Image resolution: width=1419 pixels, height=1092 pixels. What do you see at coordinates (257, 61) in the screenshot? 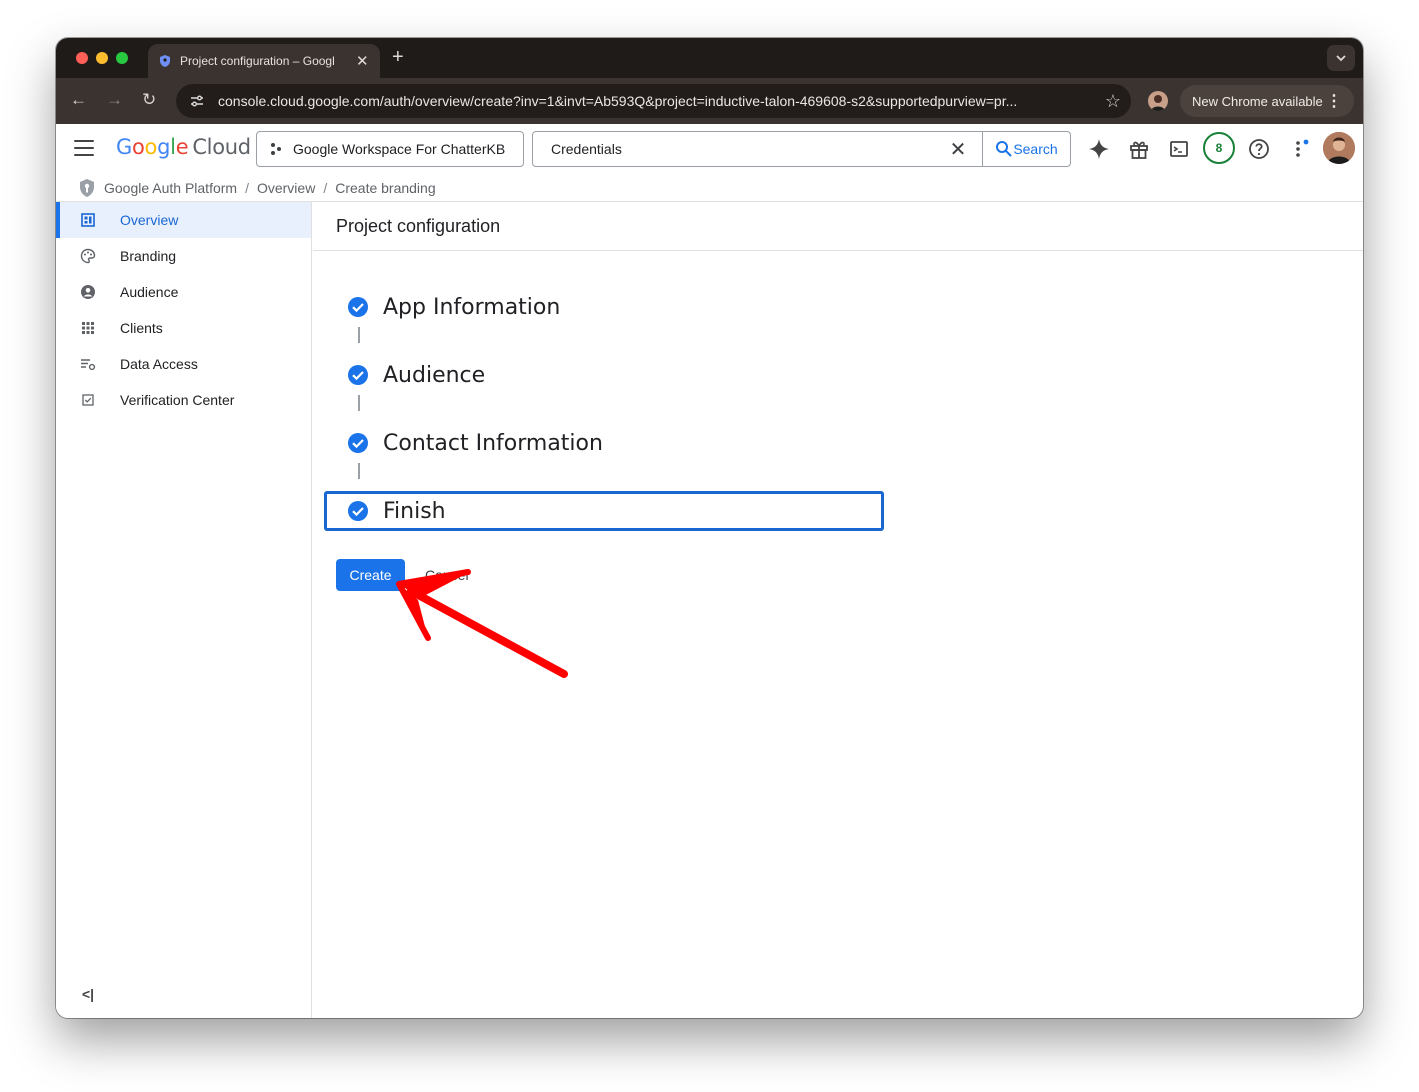
I see `tab-title: Project configuration – Googl` at bounding box center [257, 61].